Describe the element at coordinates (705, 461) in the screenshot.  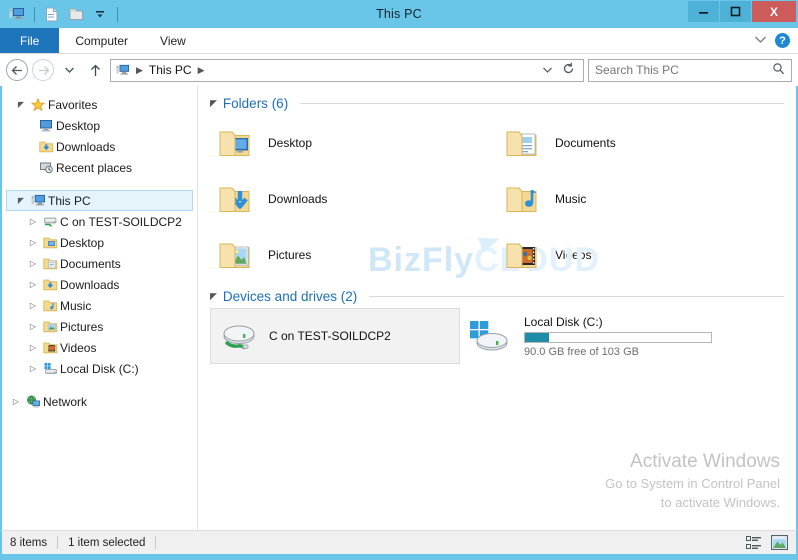
I see `activate-title: Activate Windows` at that location.